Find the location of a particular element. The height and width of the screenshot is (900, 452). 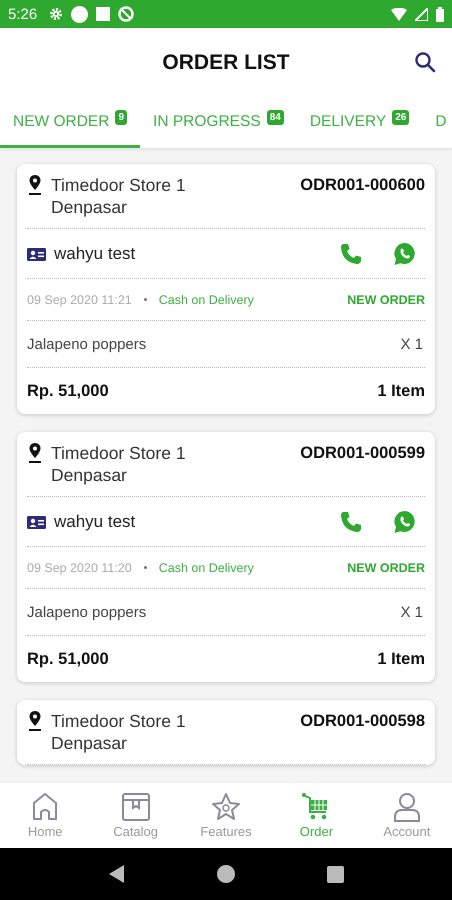

circle-icon is located at coordinates (79, 14).